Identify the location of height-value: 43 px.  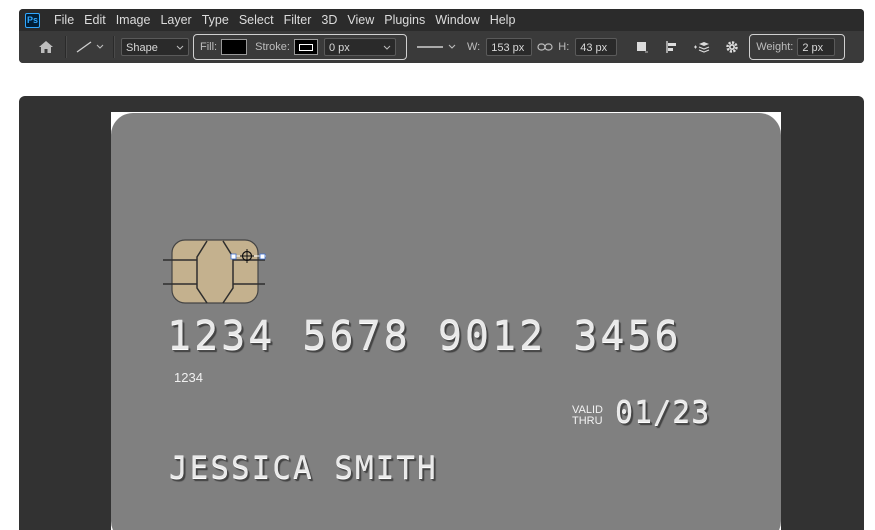
(594, 48).